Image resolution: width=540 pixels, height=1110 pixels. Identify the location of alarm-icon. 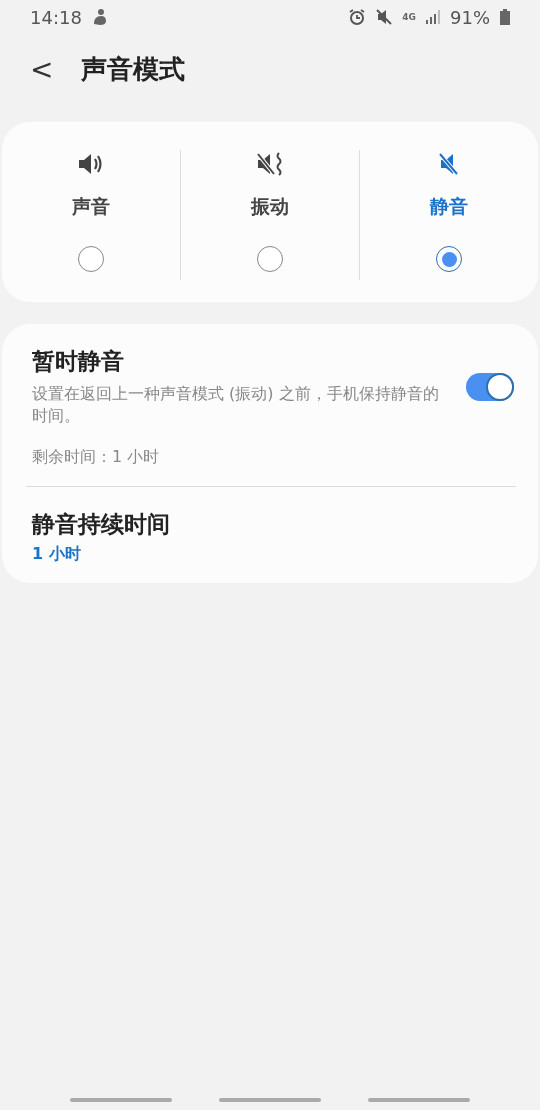
(357, 17).